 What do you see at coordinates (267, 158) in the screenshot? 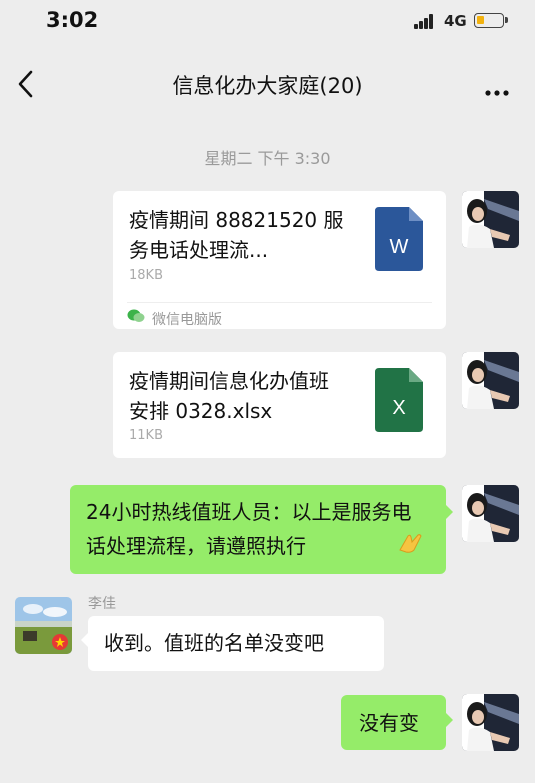
I see `message-timestamp: 星期二 下午 3:30` at bounding box center [267, 158].